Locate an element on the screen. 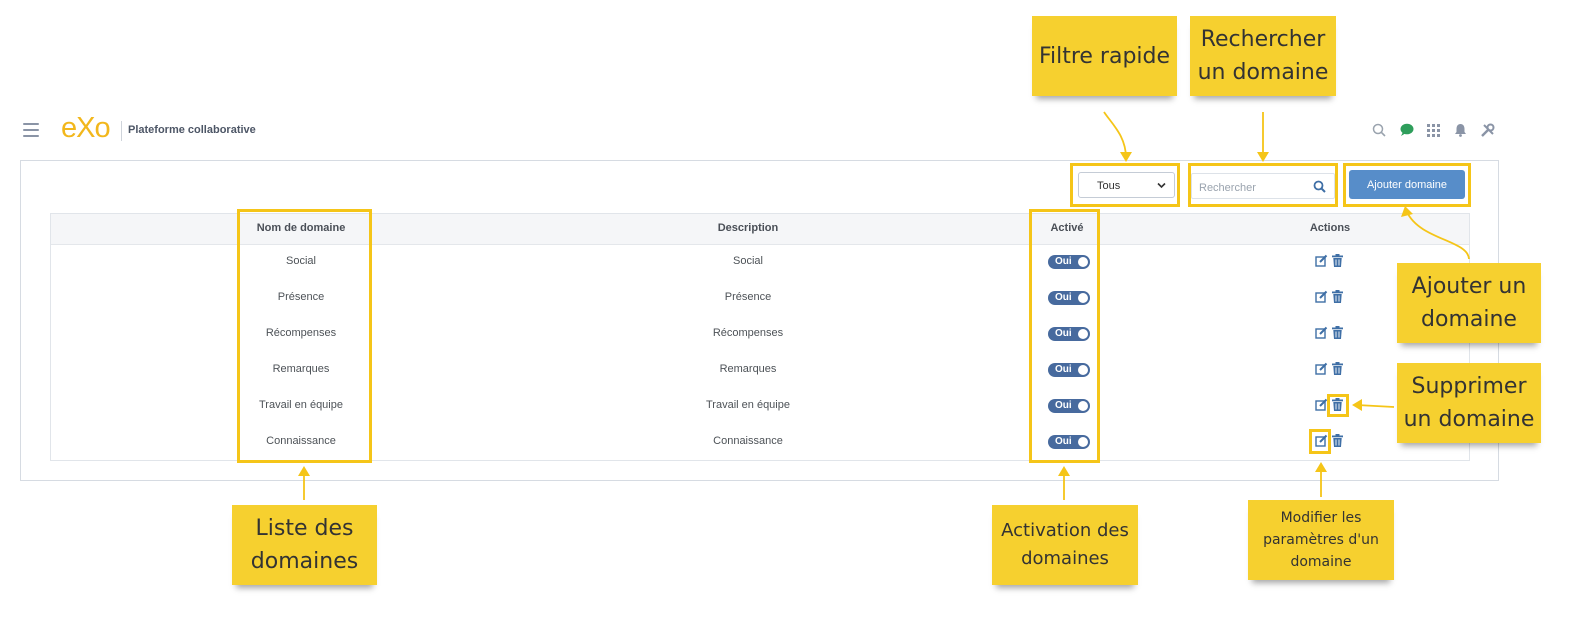 The height and width of the screenshot is (628, 1591). note-add-domain: Ajouter un domaine is located at coordinates (1469, 303).